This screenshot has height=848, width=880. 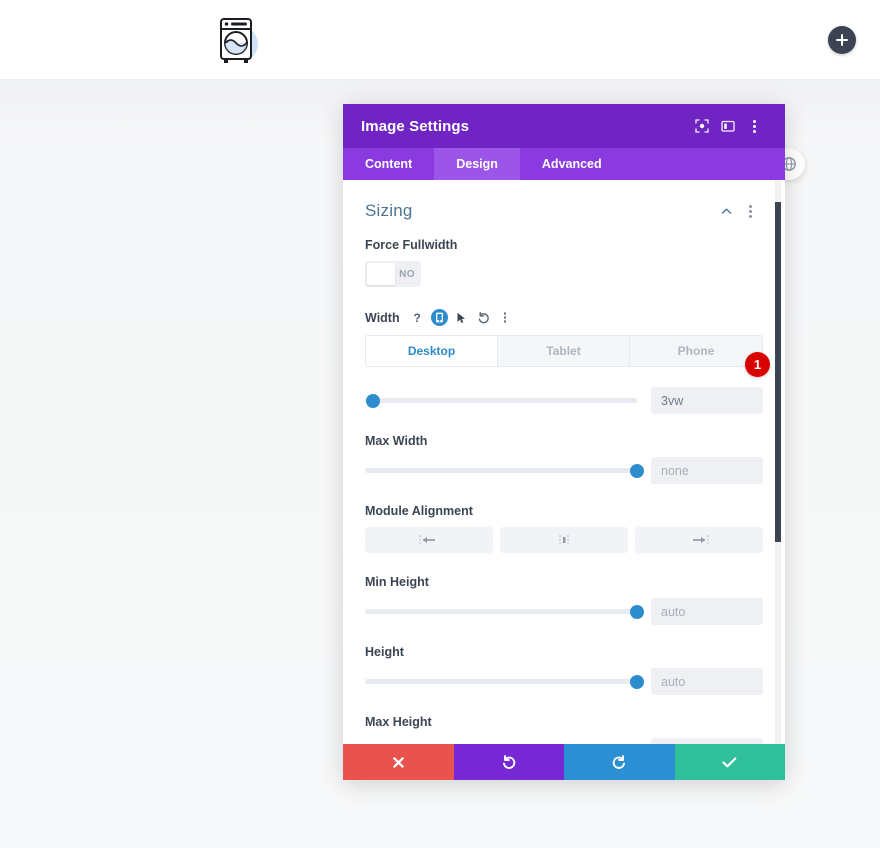 I want to click on field-max-width: Max Width none, so click(x=564, y=469).